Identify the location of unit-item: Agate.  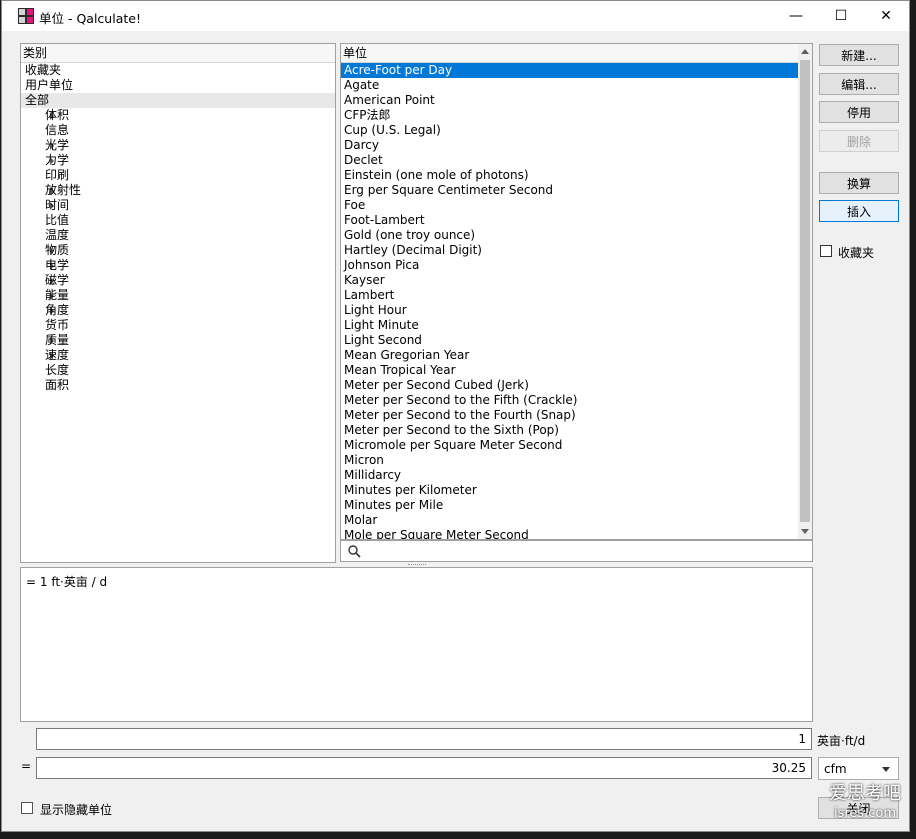
(569, 85).